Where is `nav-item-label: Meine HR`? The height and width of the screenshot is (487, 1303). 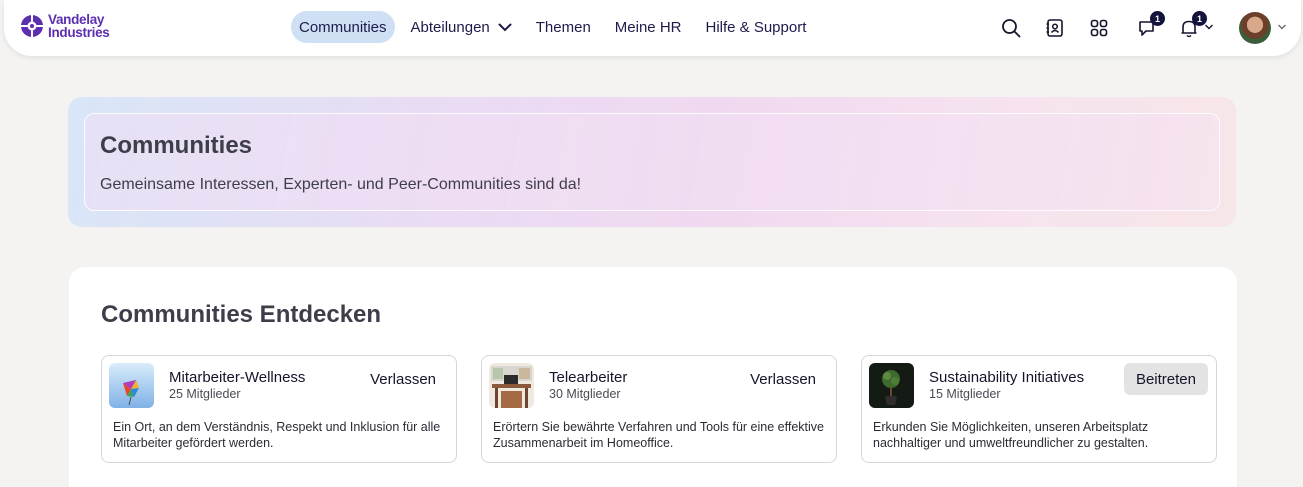
nav-item-label: Meine HR is located at coordinates (648, 27).